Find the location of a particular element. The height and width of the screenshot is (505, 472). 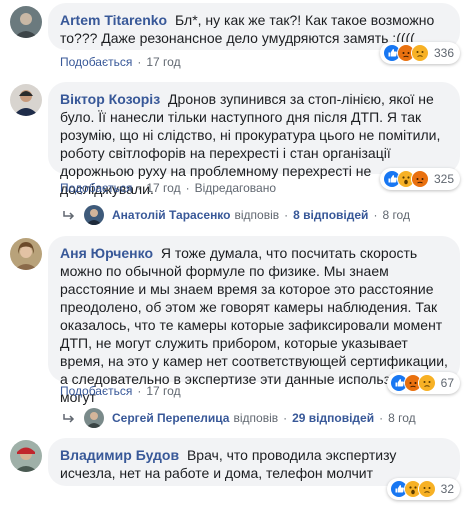

comment-author: Владимир Будов is located at coordinates (119, 455).